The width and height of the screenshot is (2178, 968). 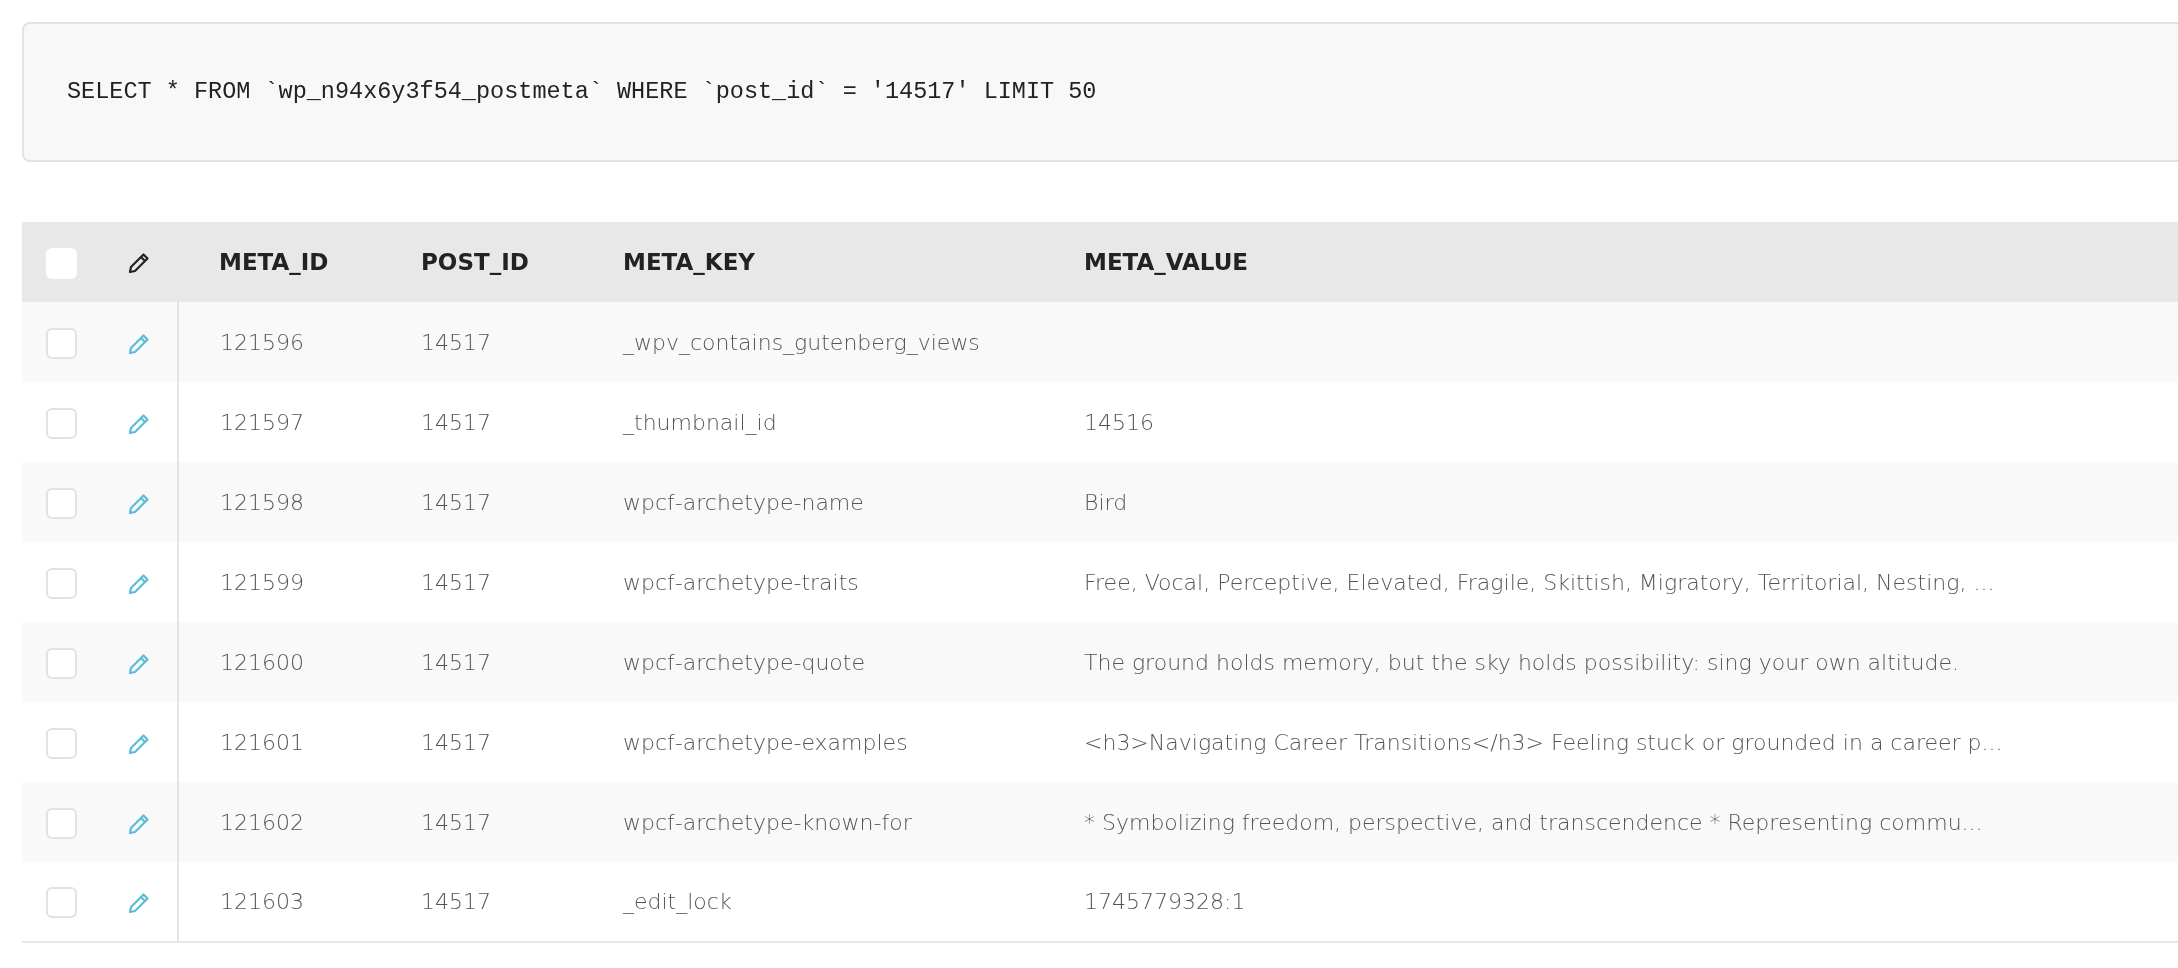 What do you see at coordinates (744, 662) in the screenshot?
I see `table-cell: wpcf-archetype-quote` at bounding box center [744, 662].